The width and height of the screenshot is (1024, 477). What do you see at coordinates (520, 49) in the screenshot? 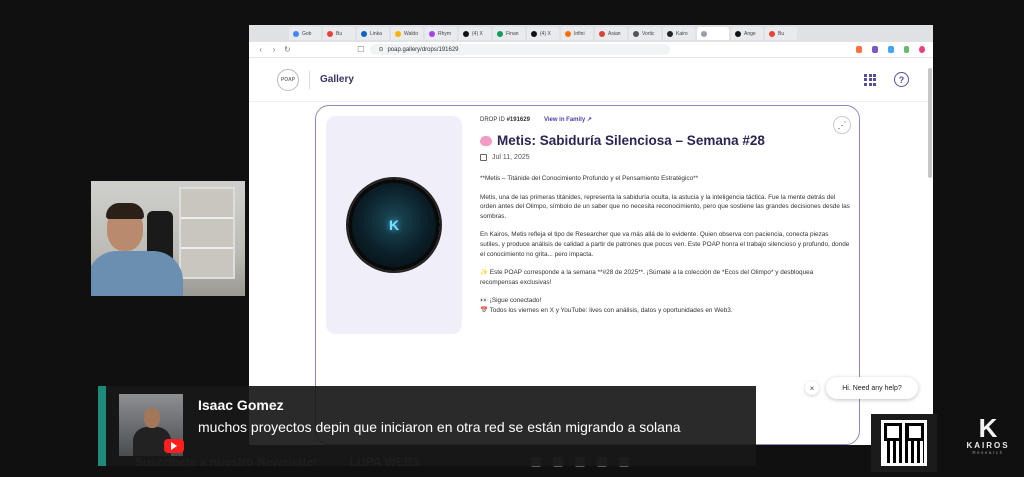
I see `url-field: ⊙ poap.gallery/drops/191629` at bounding box center [520, 49].